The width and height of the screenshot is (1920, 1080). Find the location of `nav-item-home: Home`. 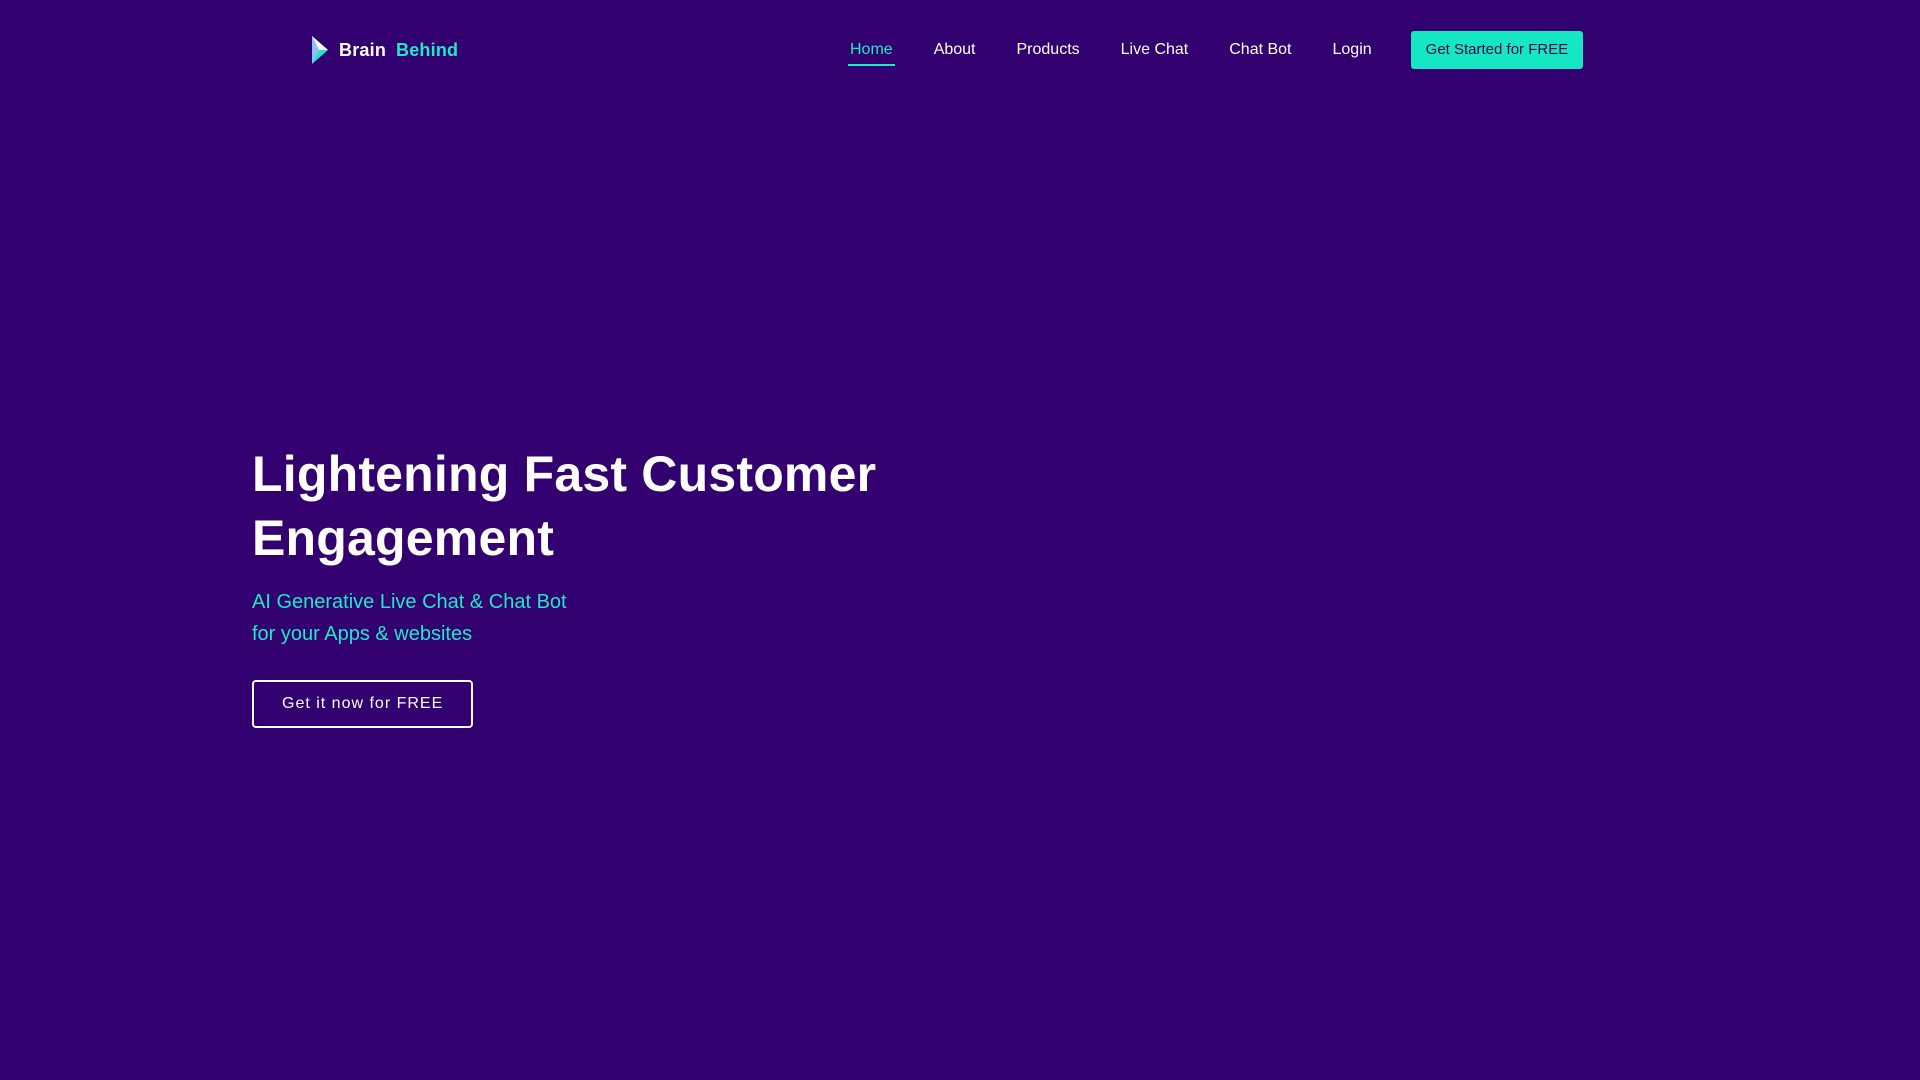

nav-item-home: Home is located at coordinates (871, 50).